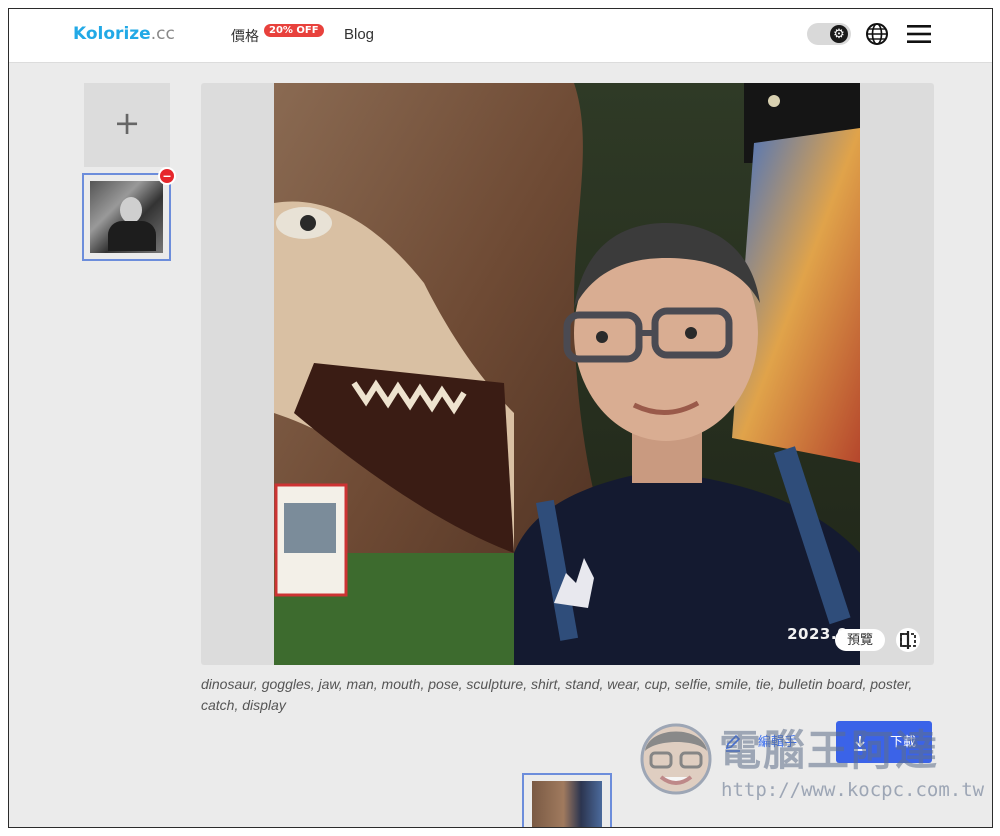 Image resolution: width=1000 pixels, height=836 pixels. What do you see at coordinates (131, 210) in the screenshot?
I see `thumbnail-face` at bounding box center [131, 210].